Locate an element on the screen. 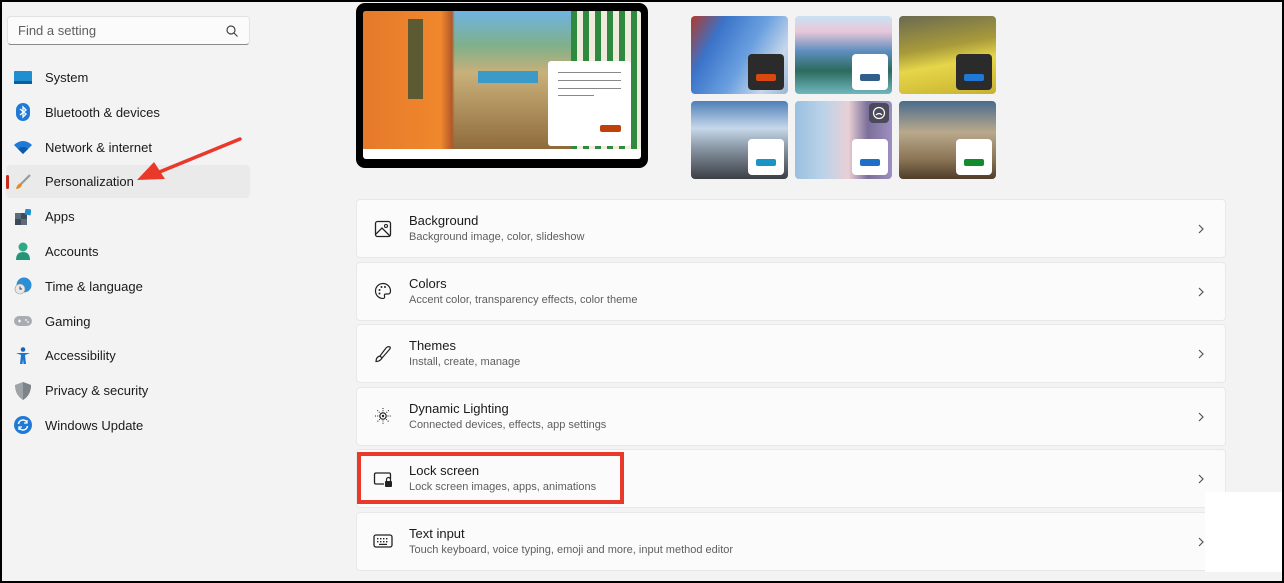  card-subtitle: Background image, color, slideshow is located at coordinates (497, 237).